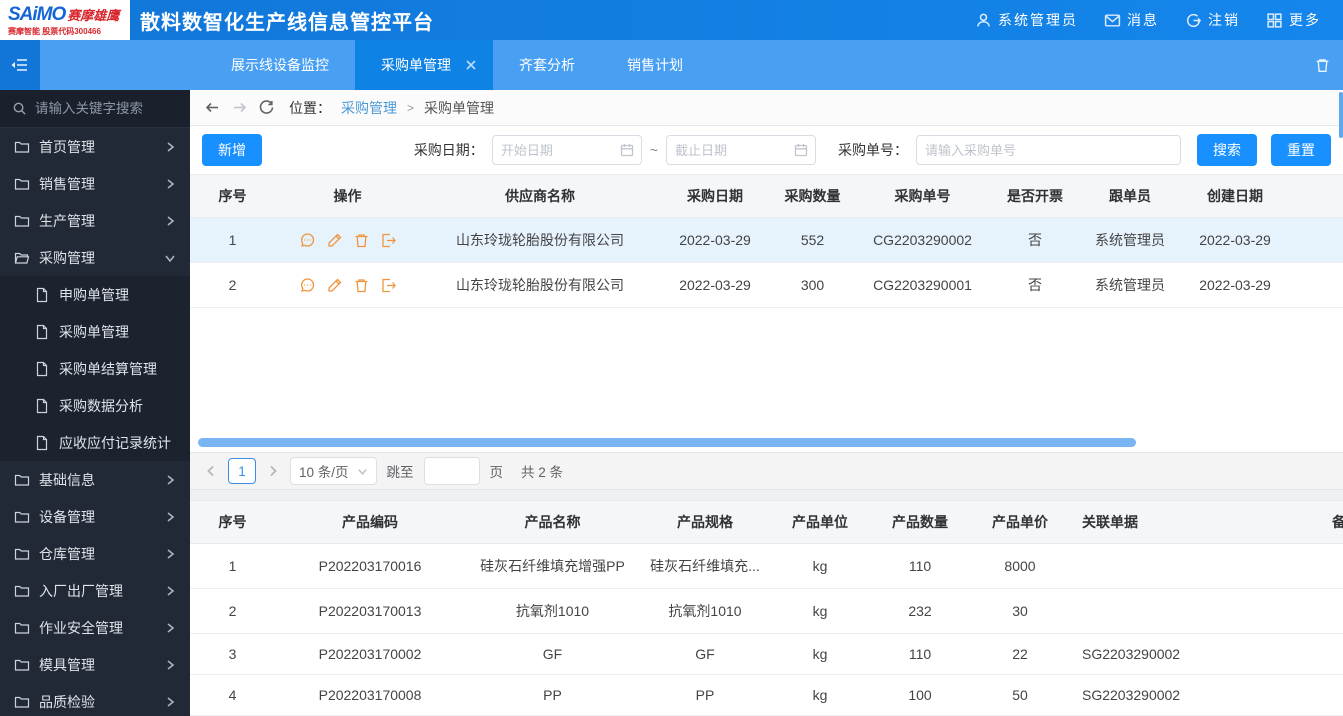  I want to click on sidebar-item-work-safety-management: 作业安全管理, so click(95, 627).